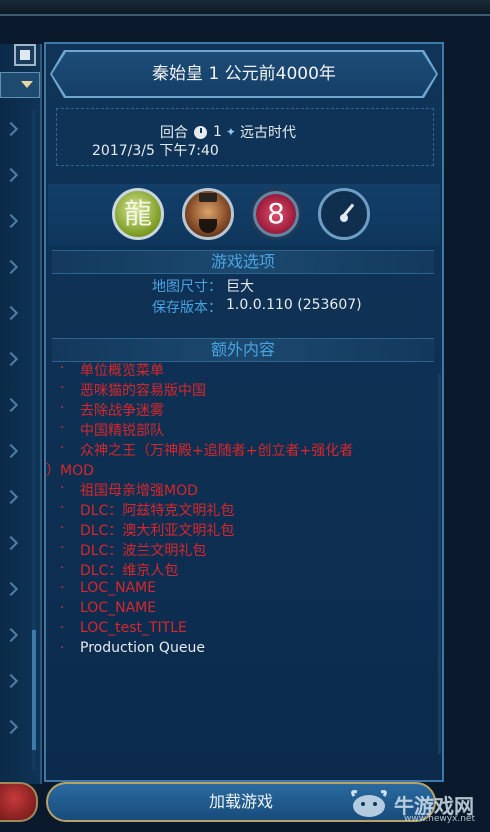 The height and width of the screenshot is (832, 490). What do you see at coordinates (34, 440) in the screenshot?
I see `save-list-scrollbar` at bounding box center [34, 440].